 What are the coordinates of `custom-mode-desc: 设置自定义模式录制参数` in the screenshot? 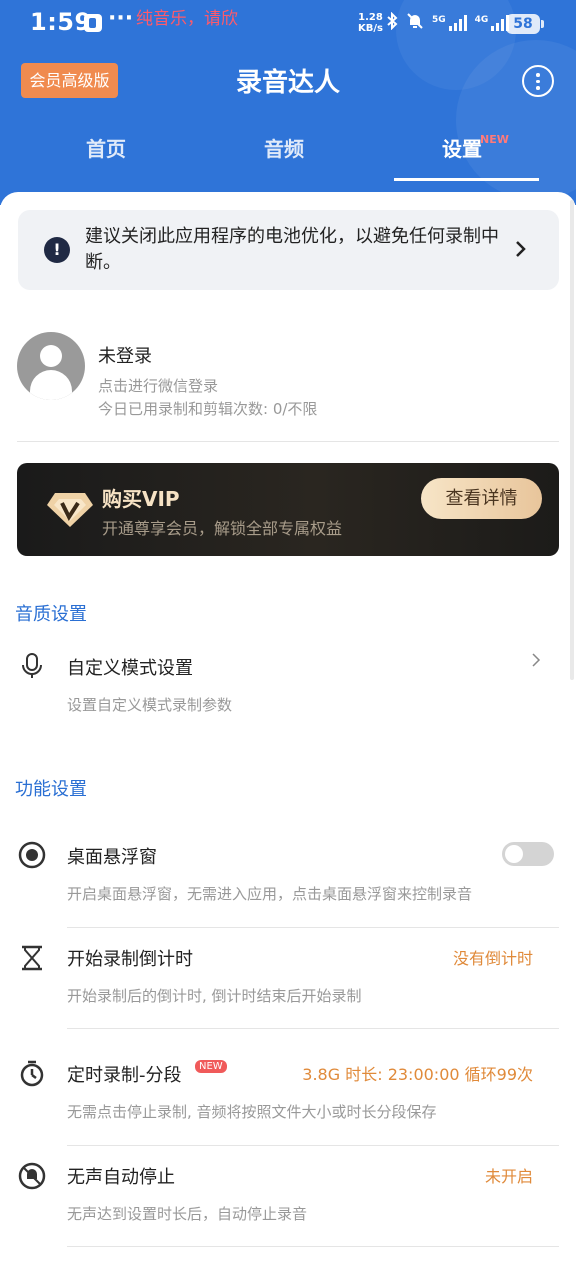 It's located at (150, 705).